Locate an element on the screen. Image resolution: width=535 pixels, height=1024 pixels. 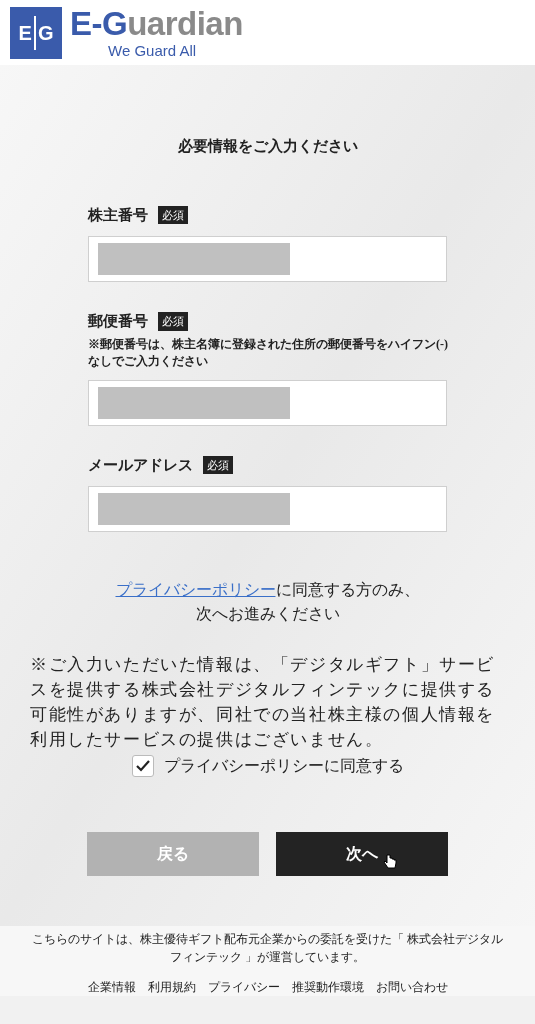
field-note: ※郵便番号は、株主名簿に登録された住所の郵便番号をハイフン(-)なしでご入力ください is located at coordinates (268, 352).